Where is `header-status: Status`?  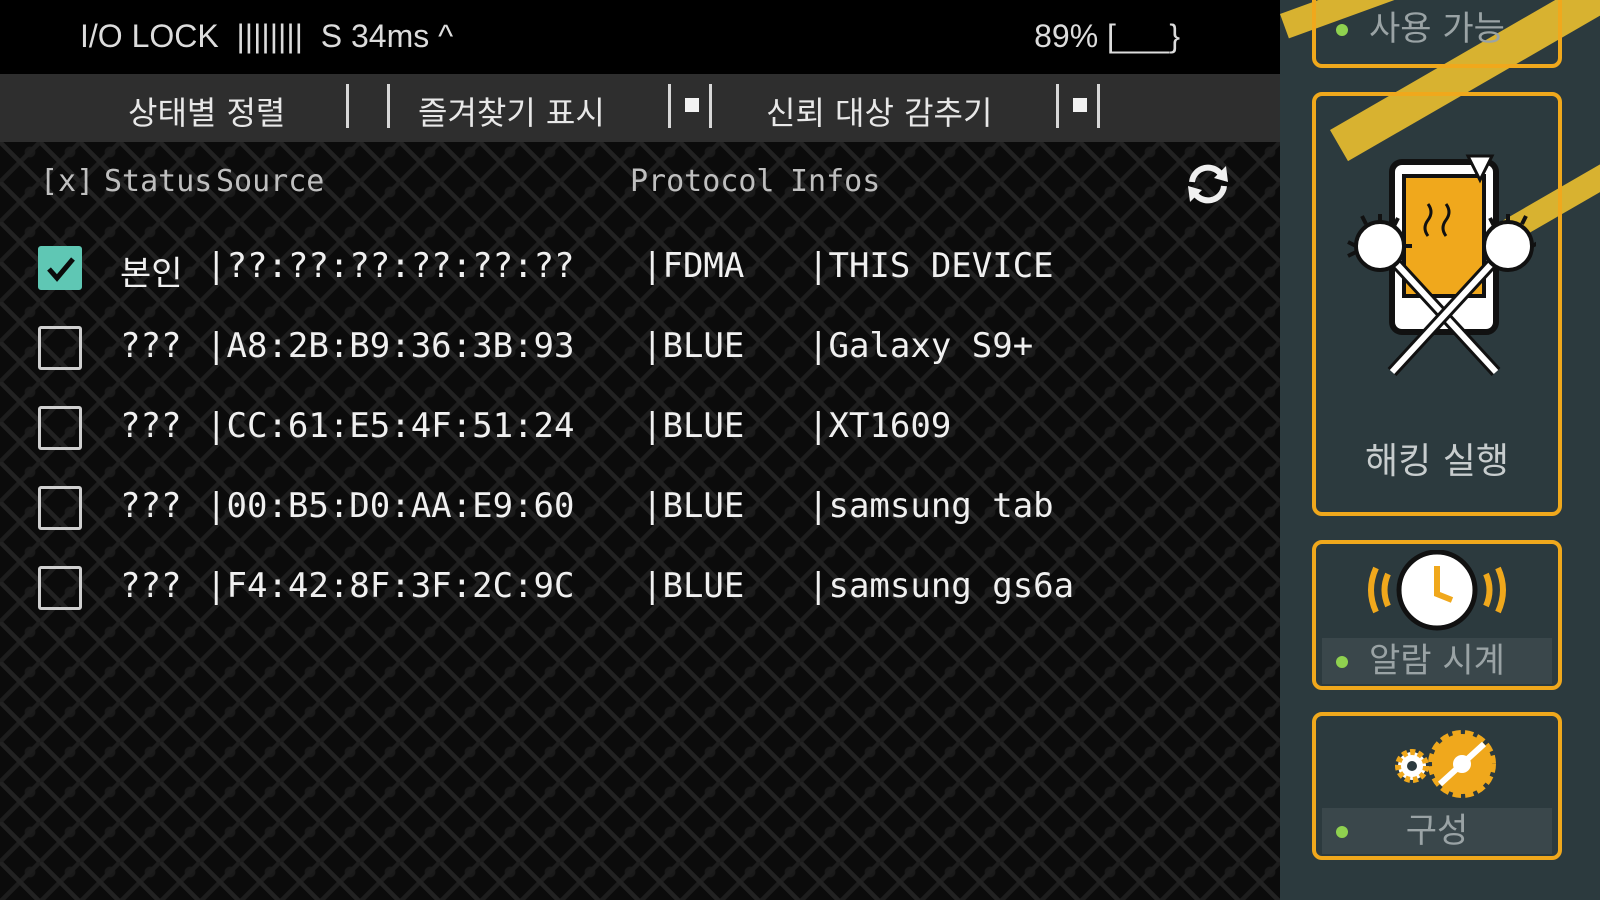
header-status: Status is located at coordinates (158, 181).